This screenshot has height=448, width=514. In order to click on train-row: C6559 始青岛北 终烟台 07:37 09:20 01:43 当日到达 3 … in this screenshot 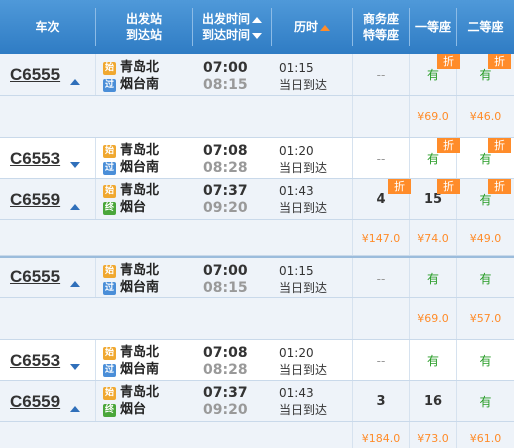, I will do `click(257, 401)`.